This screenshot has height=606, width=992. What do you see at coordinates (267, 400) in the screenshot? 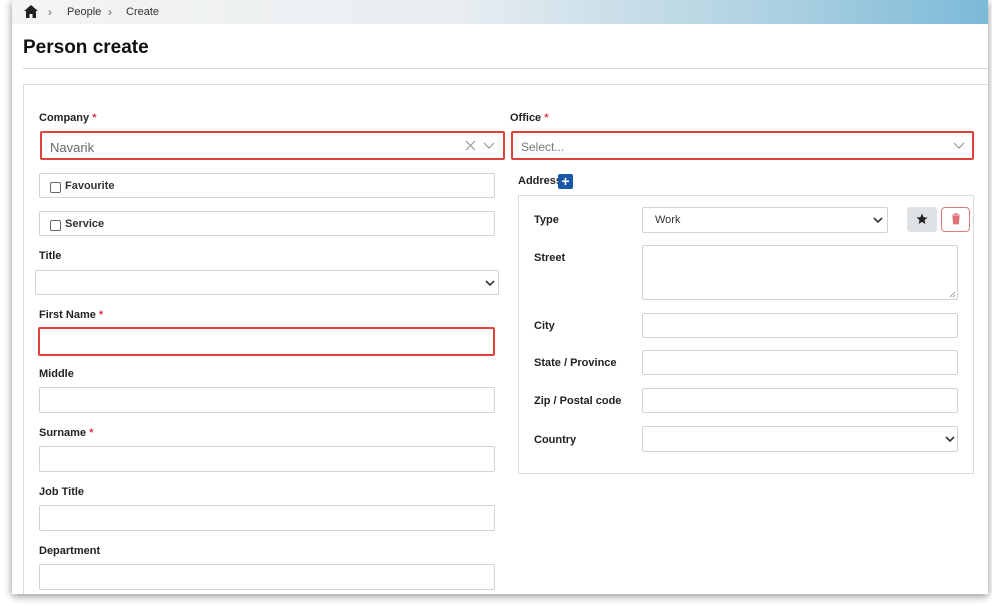
I see `middle-input` at bounding box center [267, 400].